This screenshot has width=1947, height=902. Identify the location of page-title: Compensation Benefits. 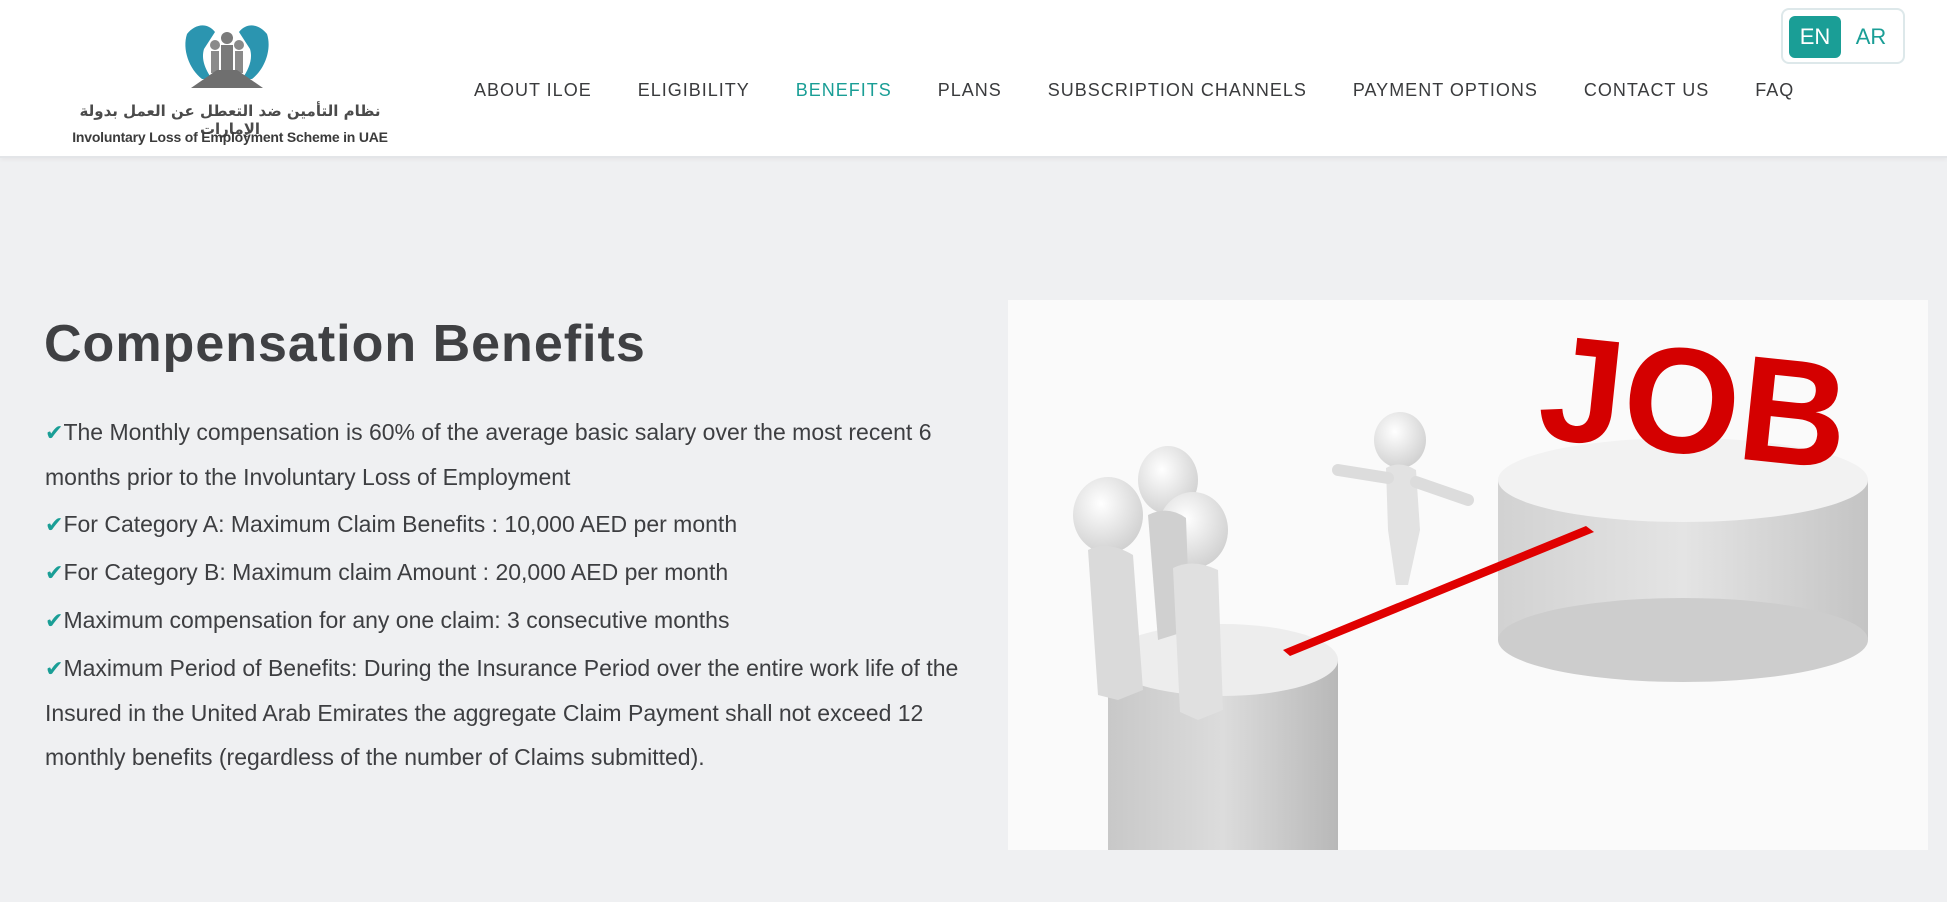
(345, 344).